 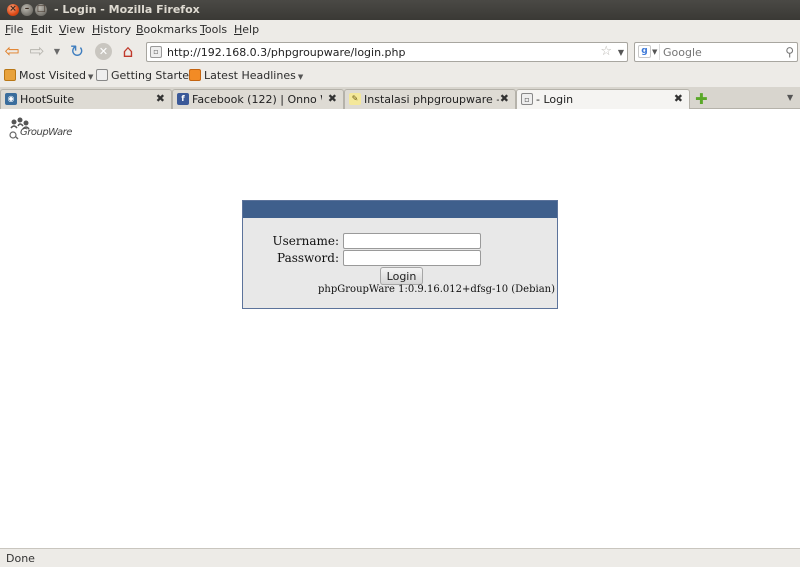 I want to click on search-icon: ⚲, so click(x=789, y=52).